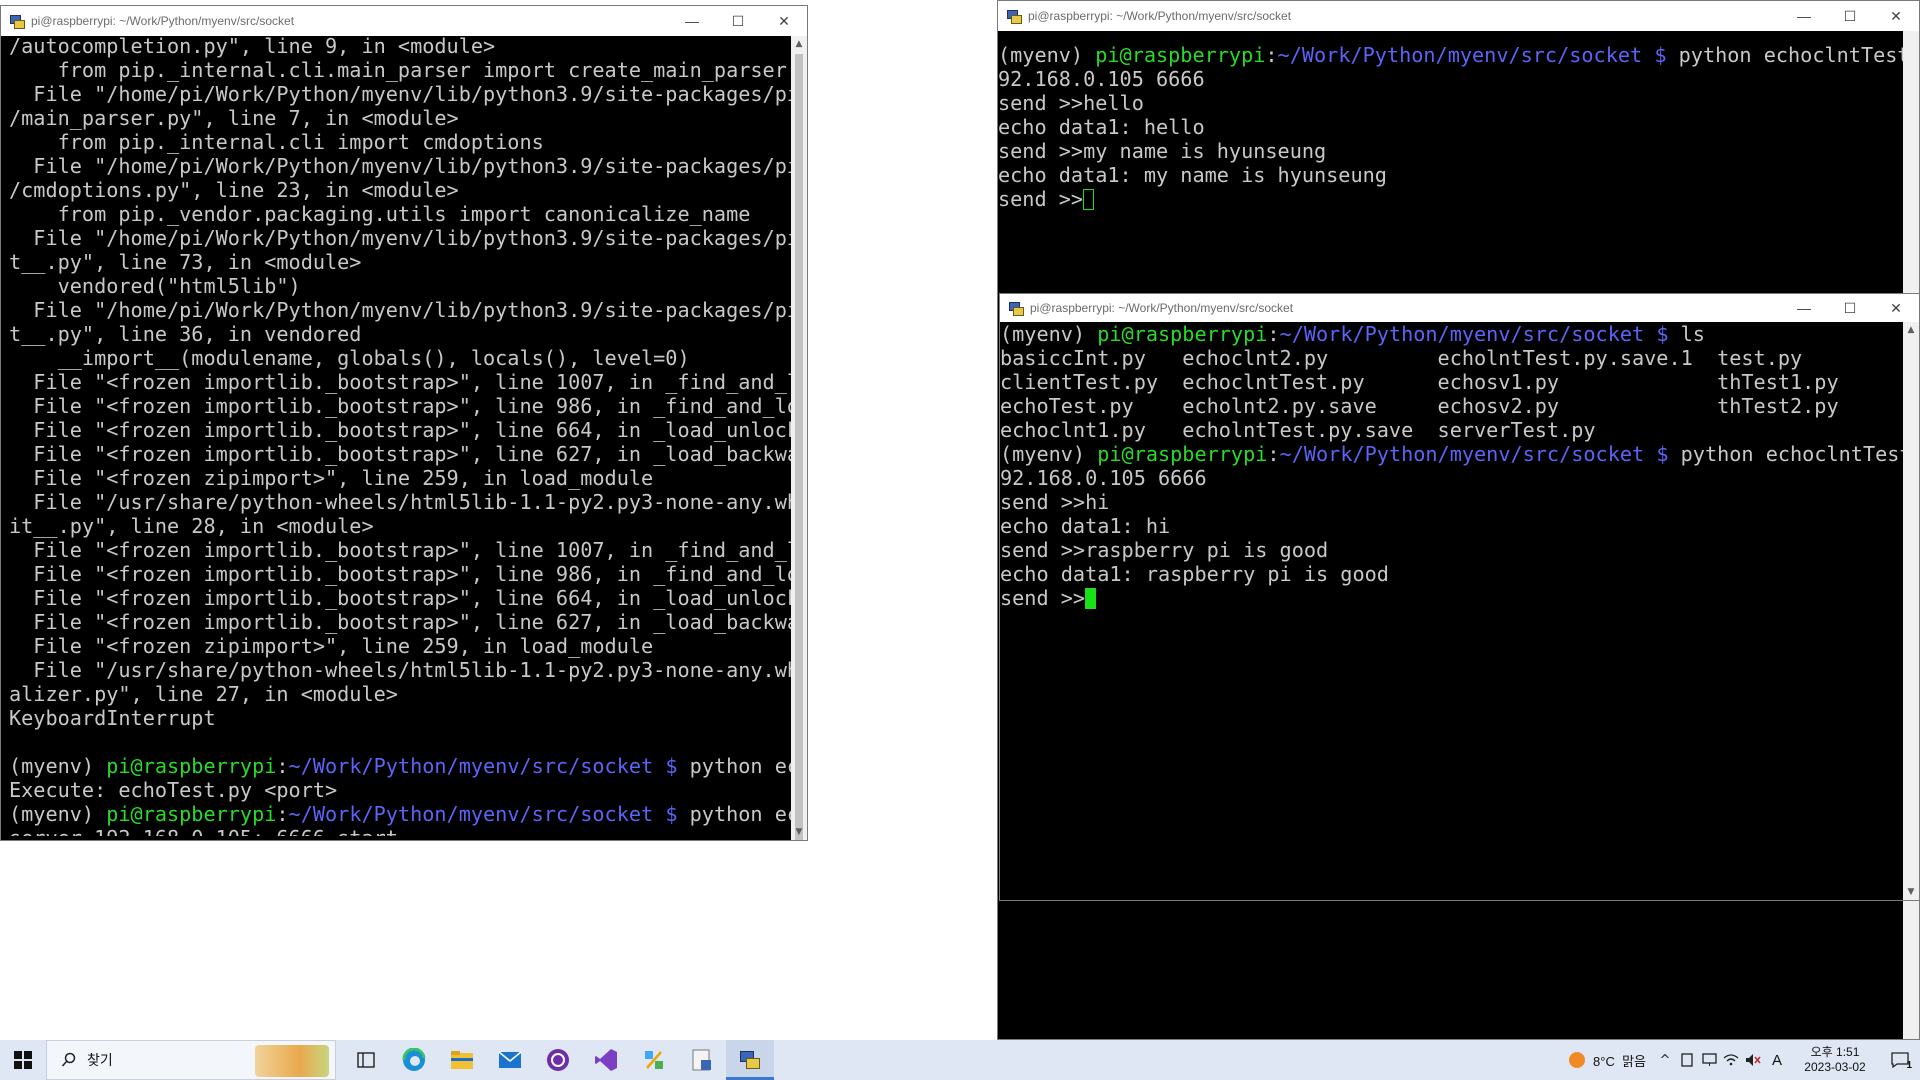  Describe the element at coordinates (1777, 1060) in the screenshot. I see `ime-indicator: A` at that location.